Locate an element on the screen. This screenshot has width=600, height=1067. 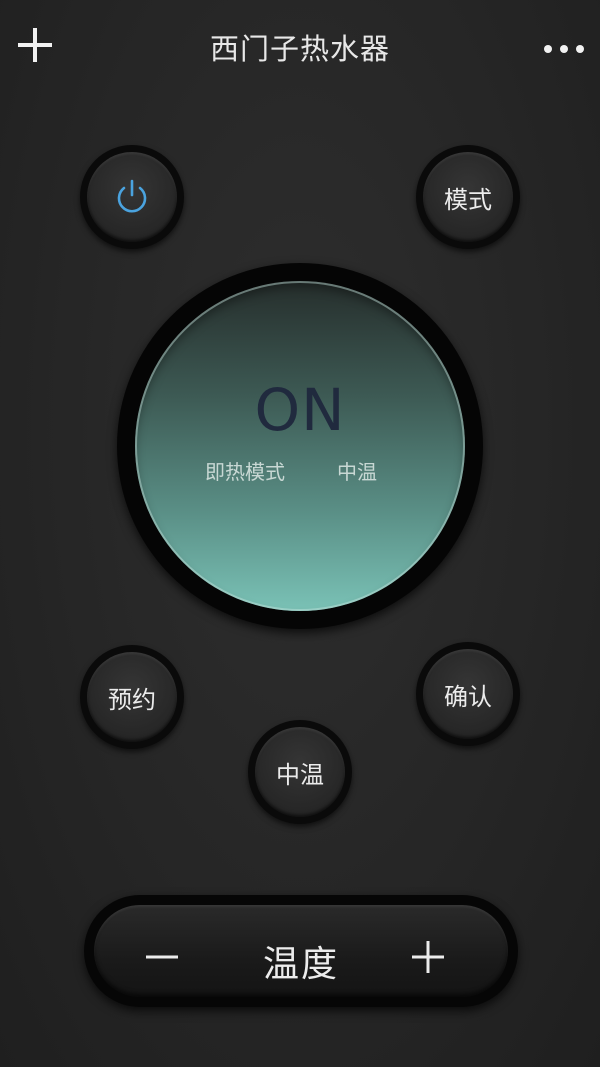
temperature-level-button: 中温 is located at coordinates (300, 772).